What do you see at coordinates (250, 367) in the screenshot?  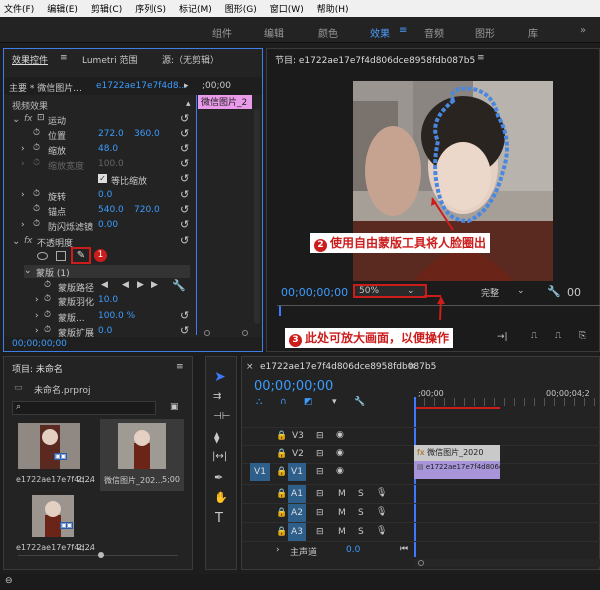 I see `close-icon: ×` at bounding box center [250, 367].